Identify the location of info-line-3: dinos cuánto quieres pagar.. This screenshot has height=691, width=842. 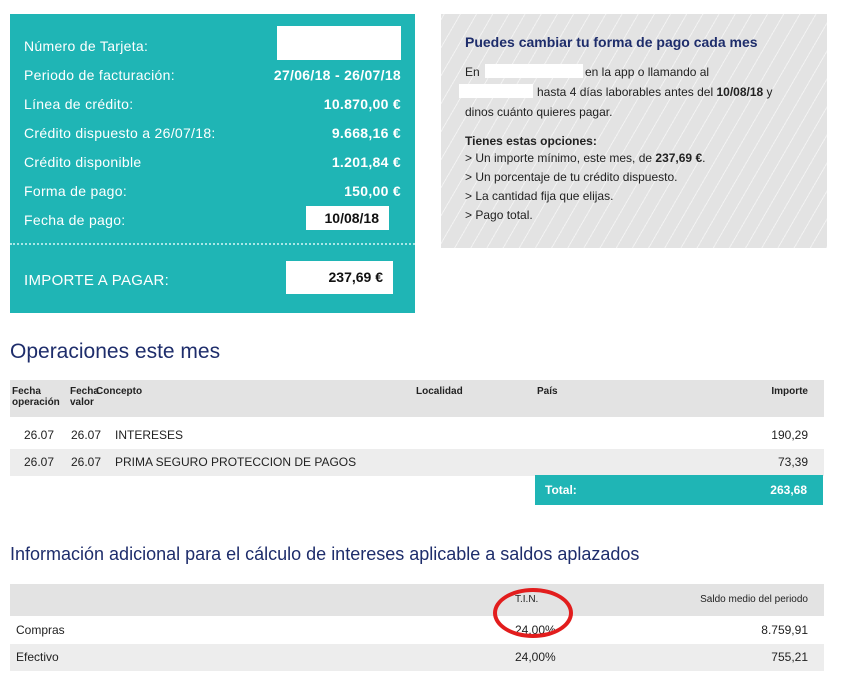
(539, 112).